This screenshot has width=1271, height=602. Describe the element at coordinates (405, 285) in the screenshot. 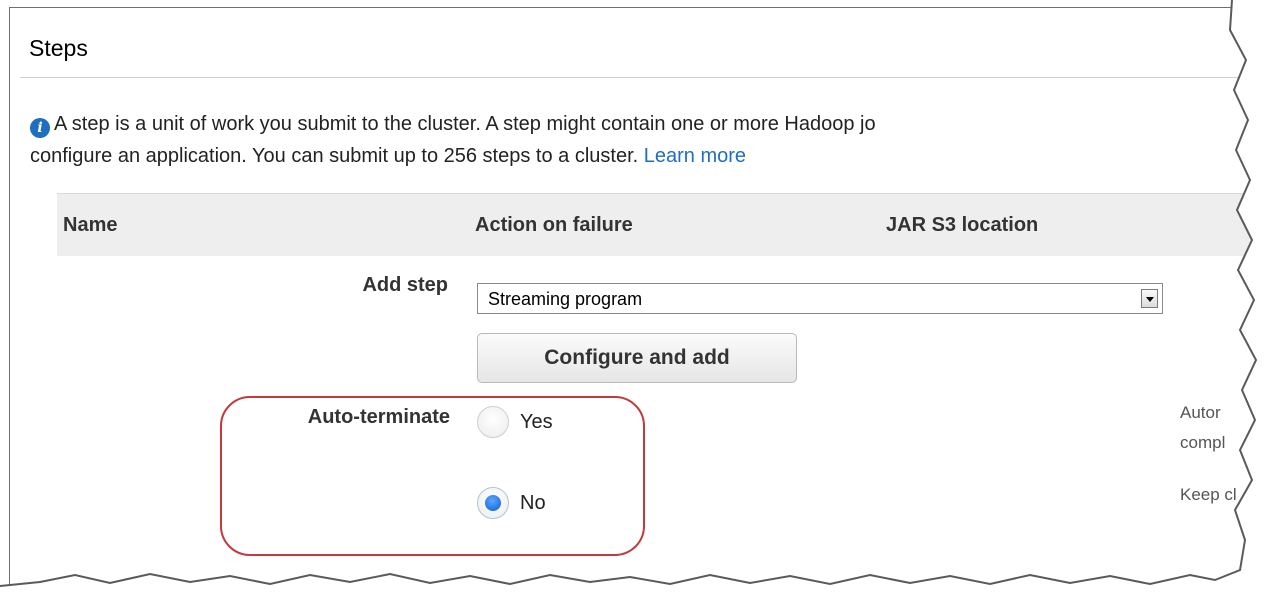

I see `add-step-label: Add step` at that location.